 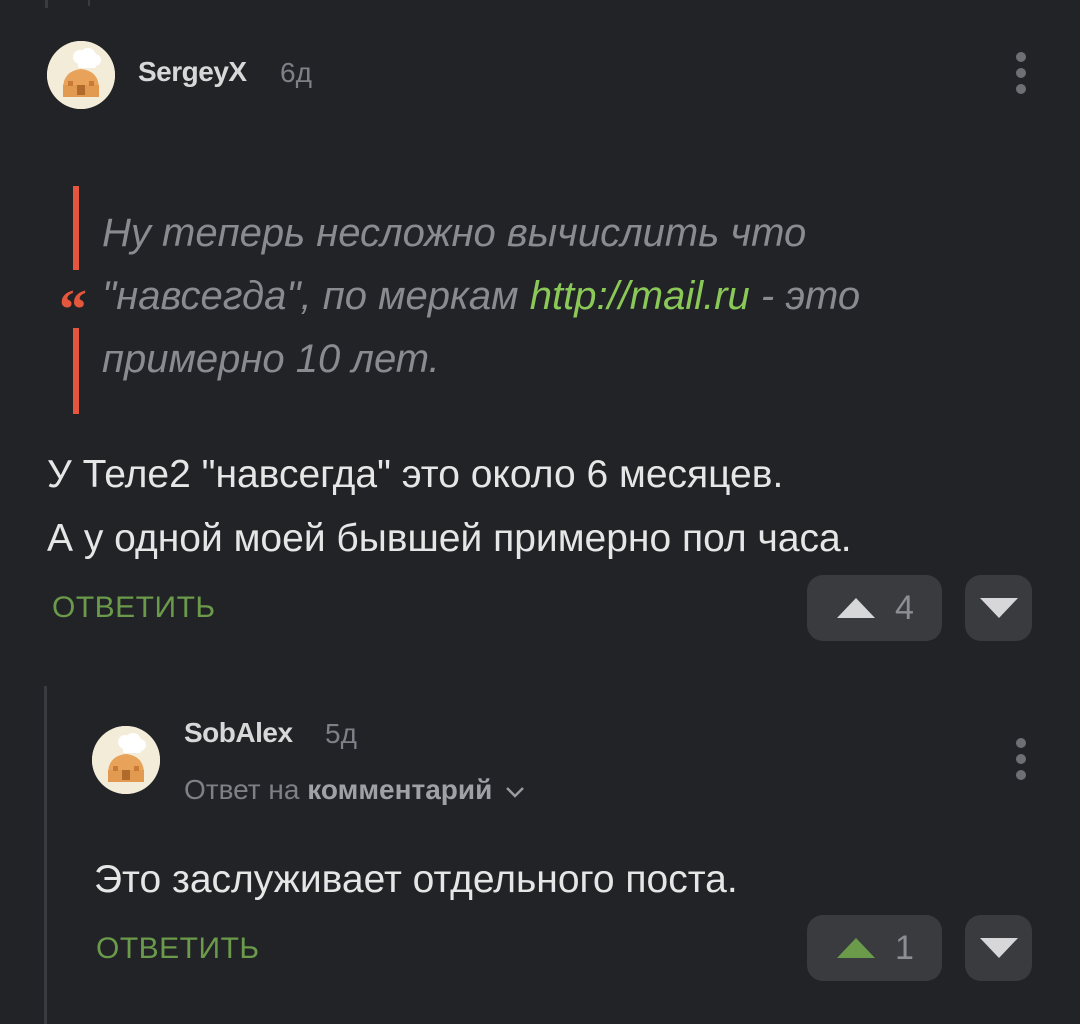 I want to click on comment-text-line-1: У Теле2 "навсегда" это около 6 месяцев., so click(x=415, y=474).